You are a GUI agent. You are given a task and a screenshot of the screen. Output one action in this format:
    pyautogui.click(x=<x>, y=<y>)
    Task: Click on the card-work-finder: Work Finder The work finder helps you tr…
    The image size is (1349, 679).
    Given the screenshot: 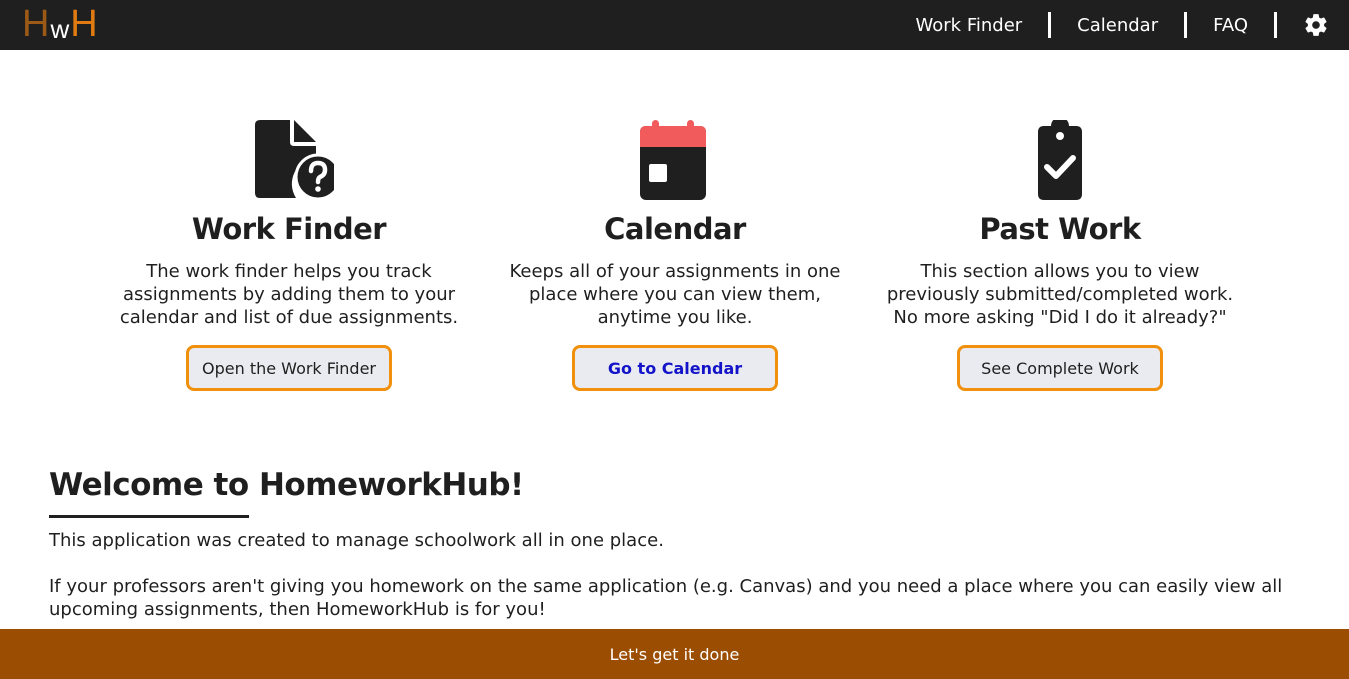 What is the action you would take?
    pyautogui.click(x=289, y=255)
    